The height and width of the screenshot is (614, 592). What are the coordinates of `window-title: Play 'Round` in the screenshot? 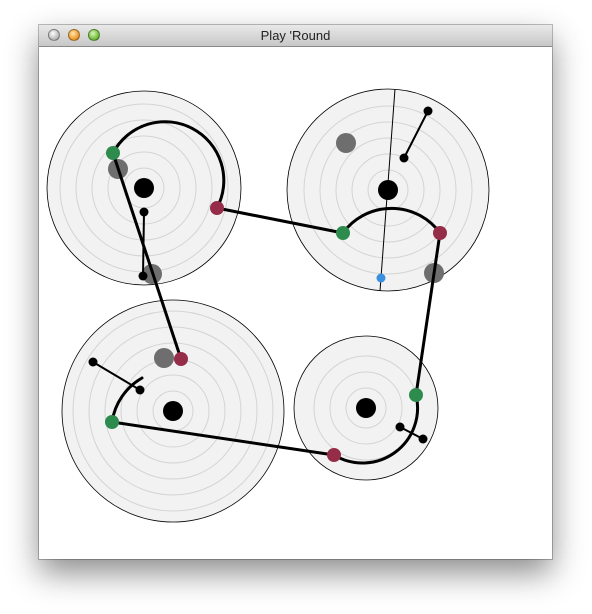 It's located at (295, 35).